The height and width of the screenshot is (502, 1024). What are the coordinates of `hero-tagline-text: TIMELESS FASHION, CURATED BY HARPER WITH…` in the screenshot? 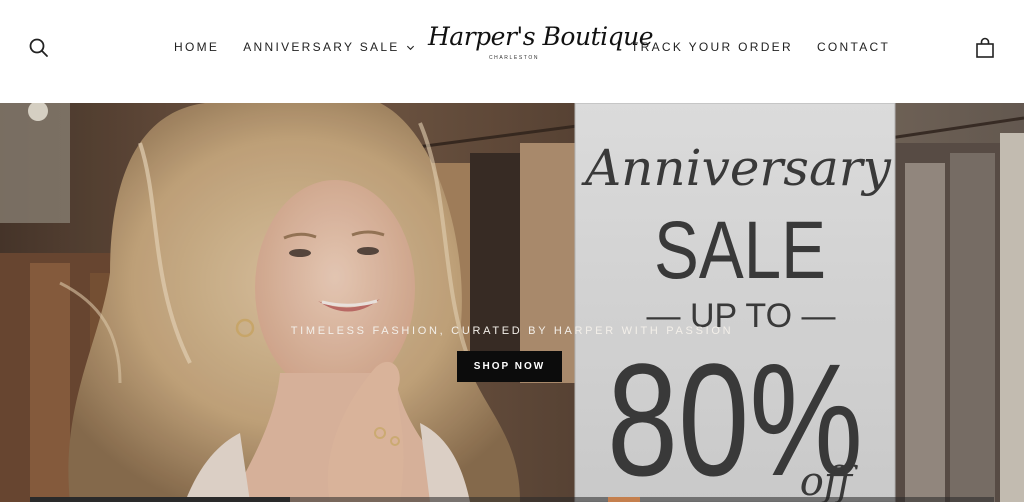 It's located at (512, 331).